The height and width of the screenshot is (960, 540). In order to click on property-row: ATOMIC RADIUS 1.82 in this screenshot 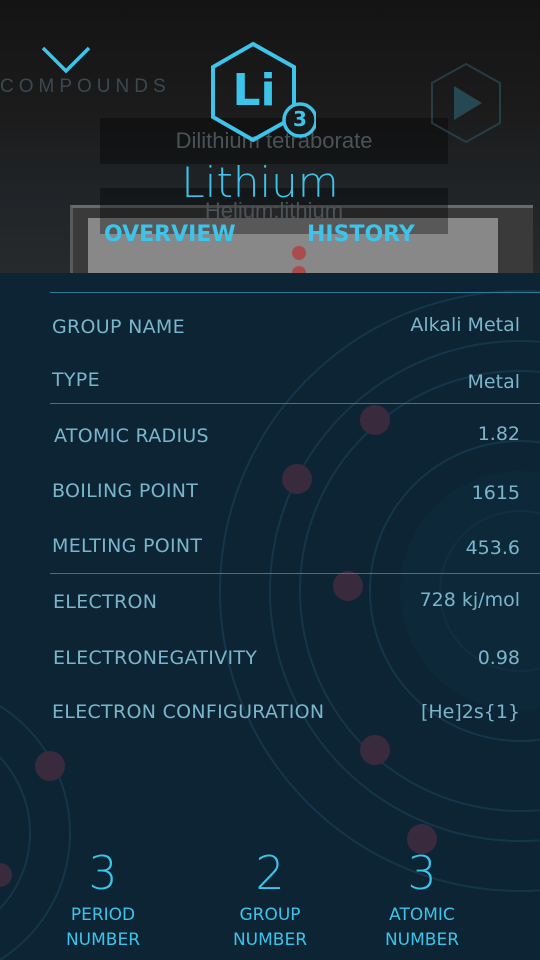, I will do `click(287, 439)`.